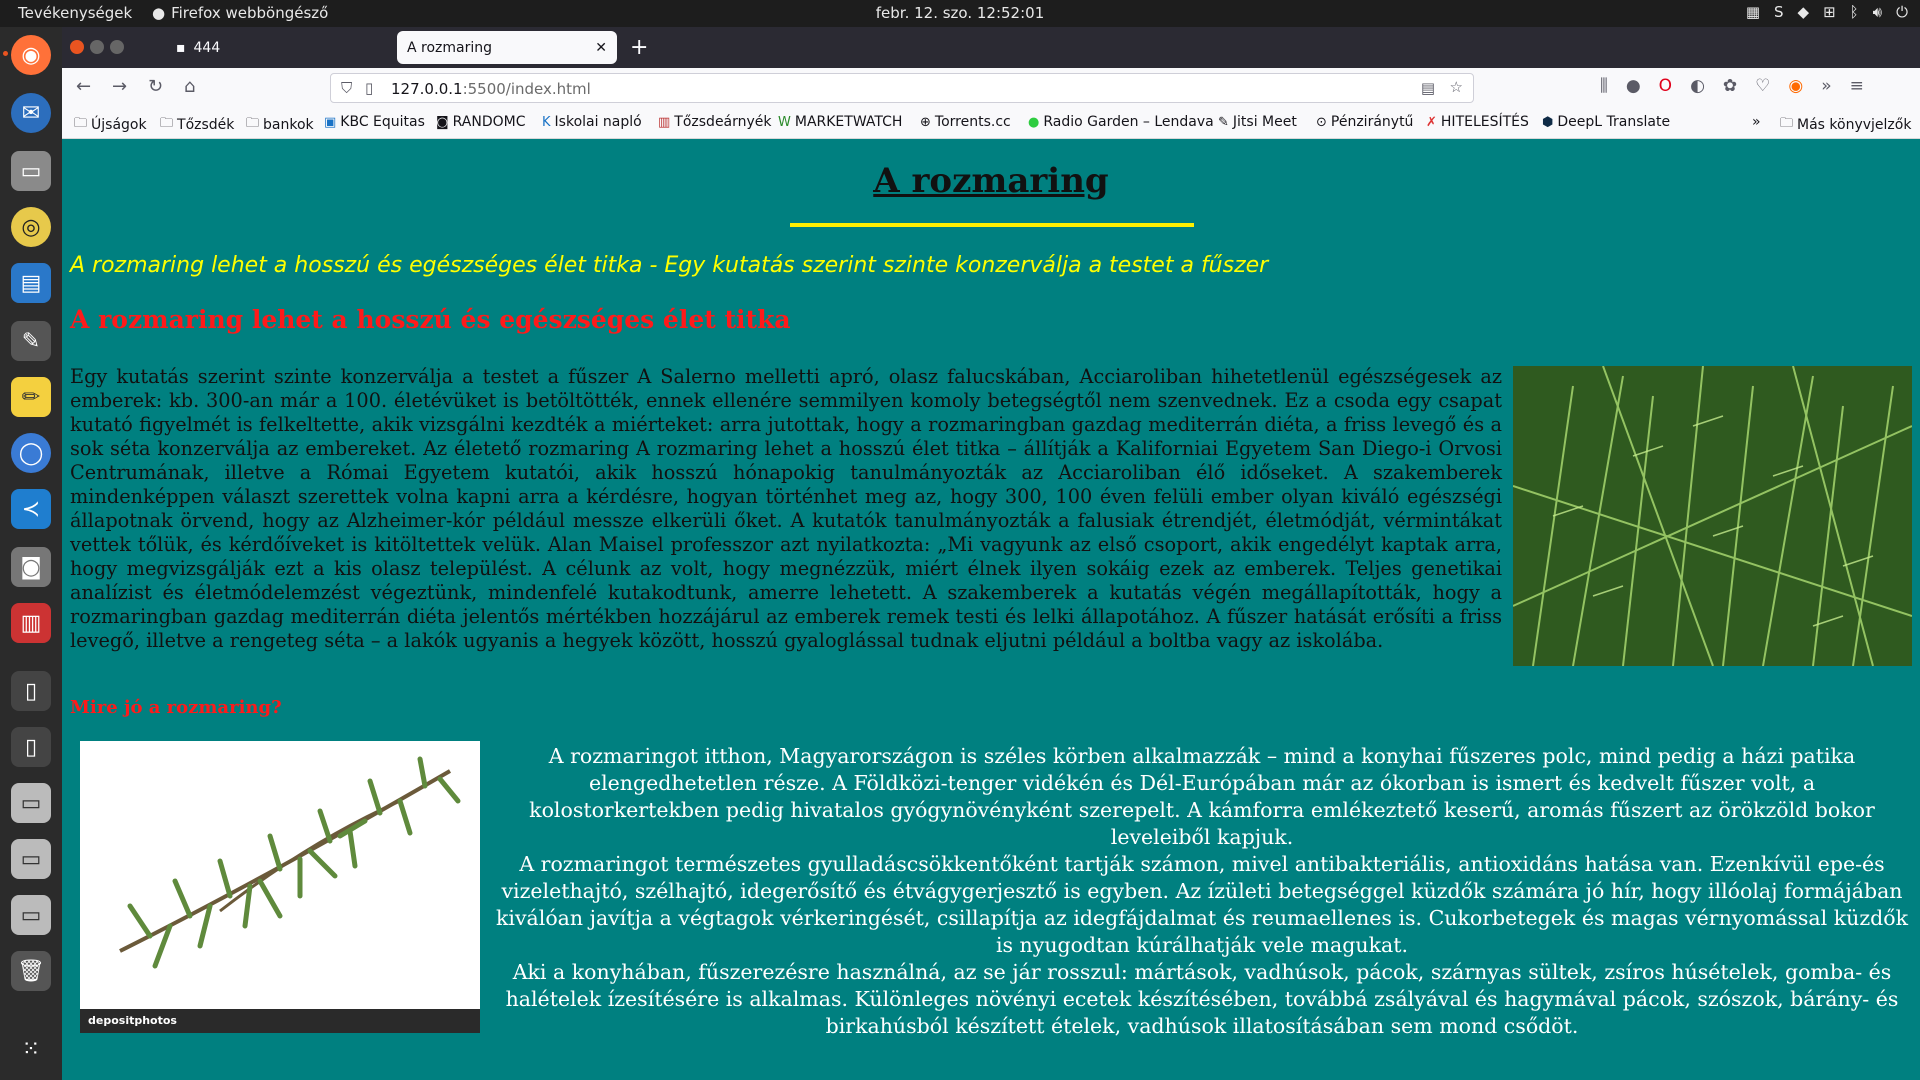  Describe the element at coordinates (369, 88) in the screenshot. I see `page-info-icon: ▯` at that location.